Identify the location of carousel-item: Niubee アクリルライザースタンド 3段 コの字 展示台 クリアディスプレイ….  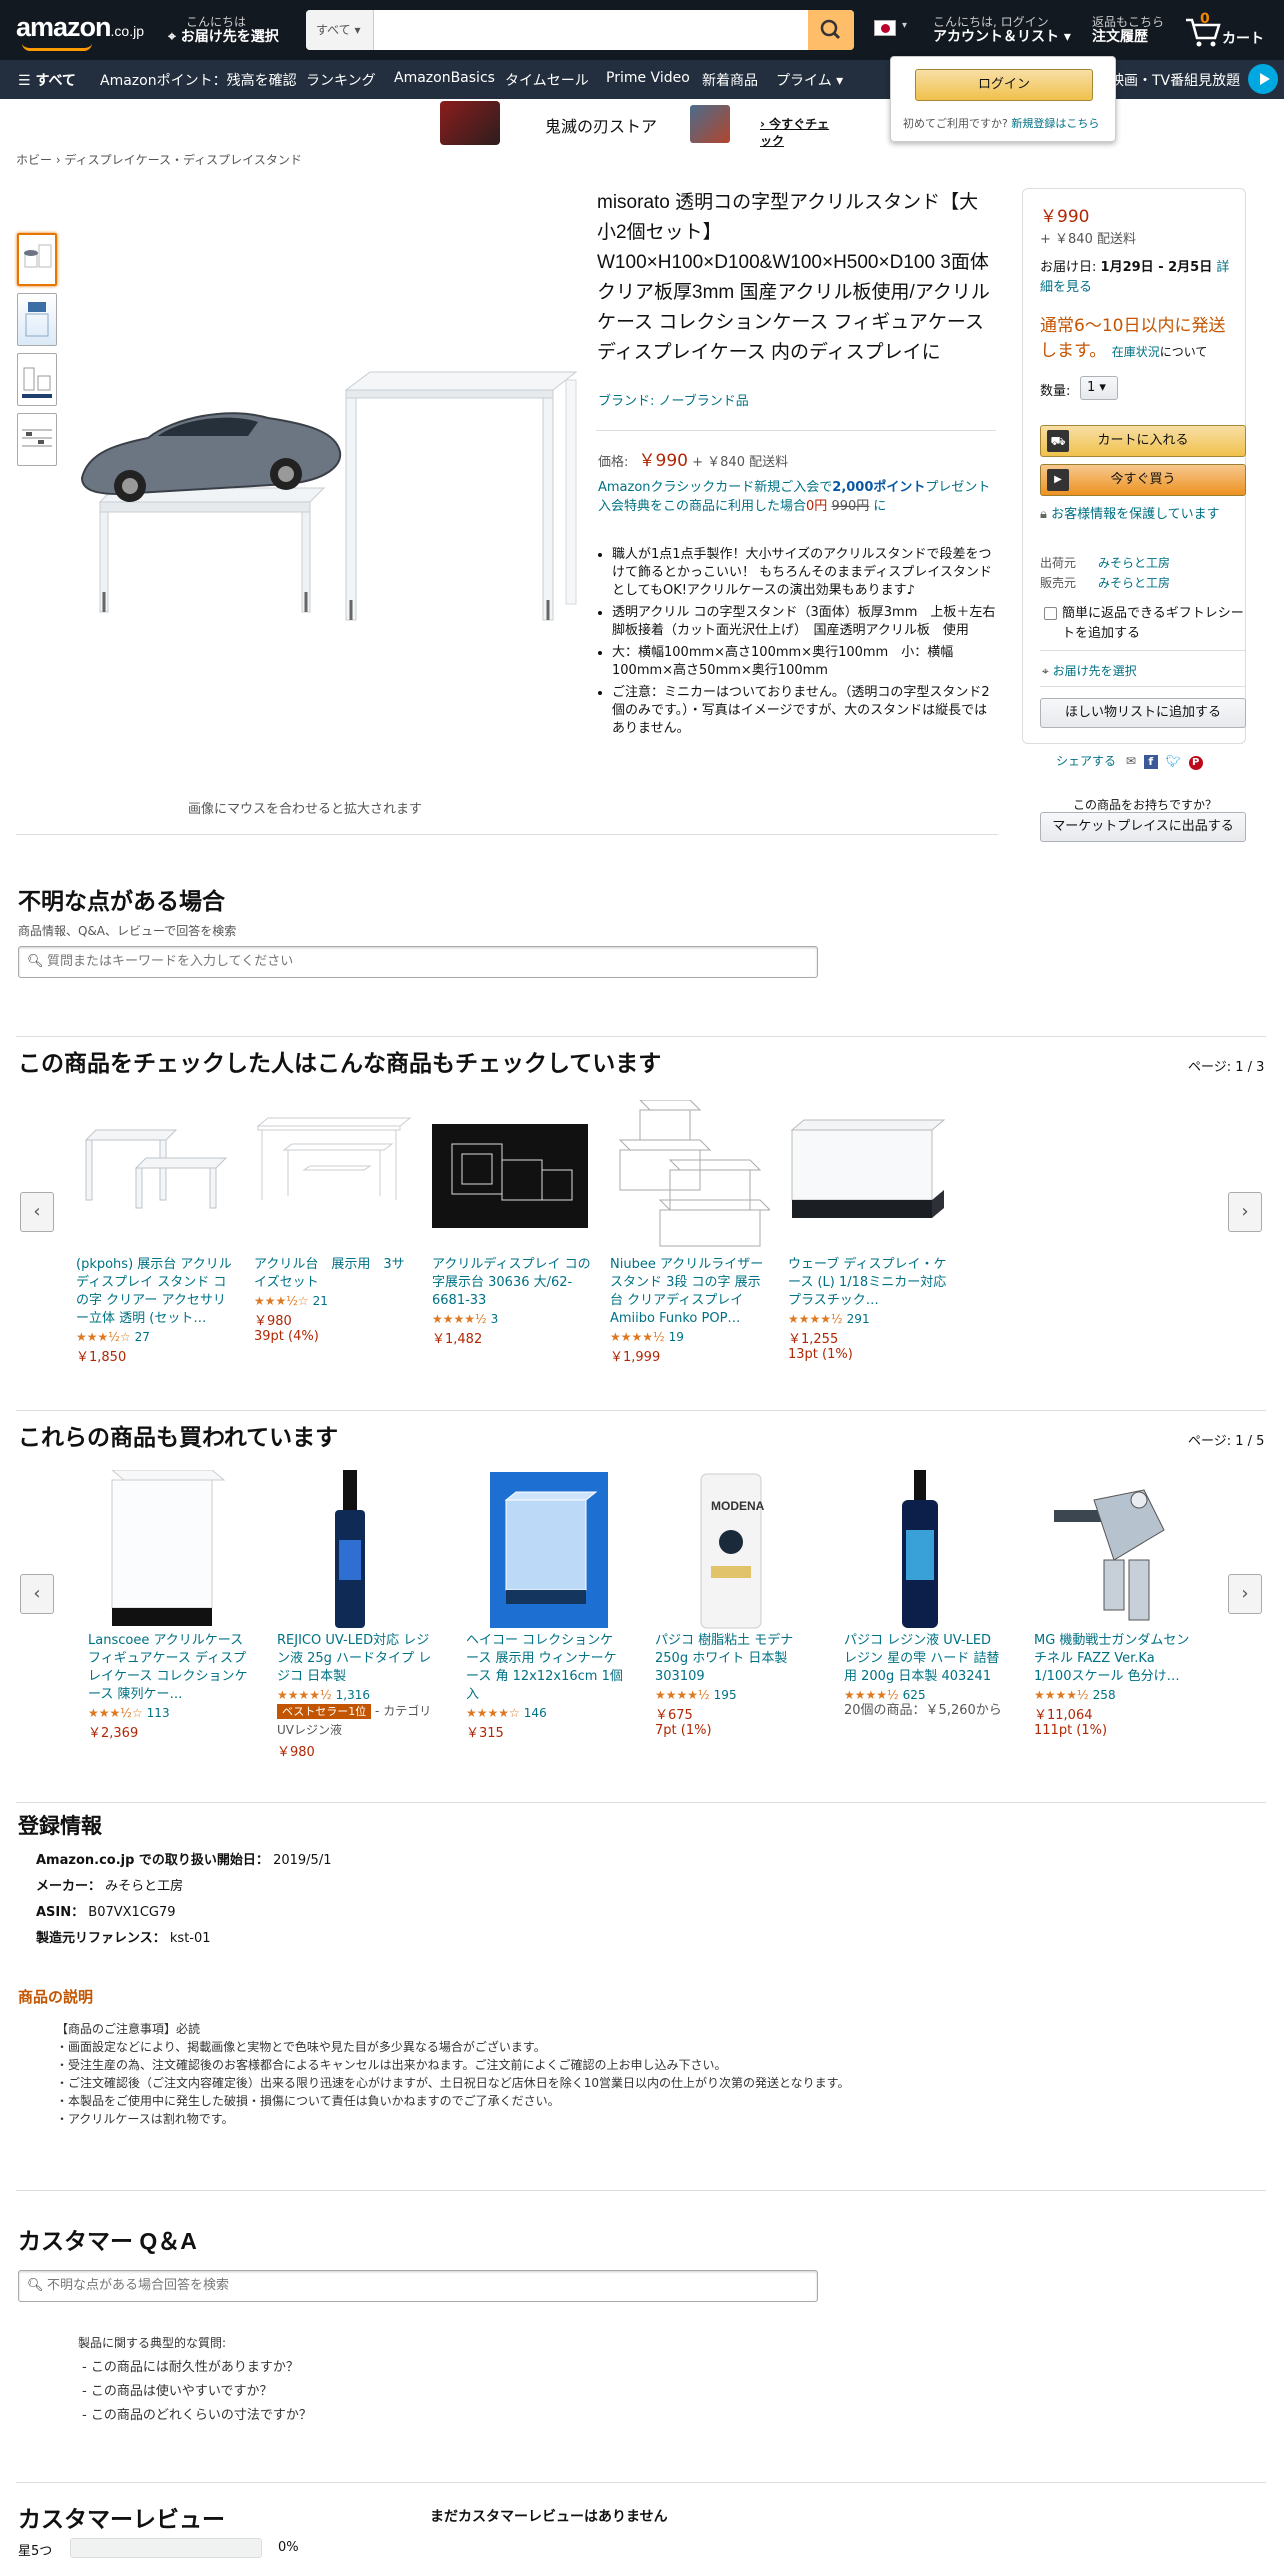
(691, 1232).